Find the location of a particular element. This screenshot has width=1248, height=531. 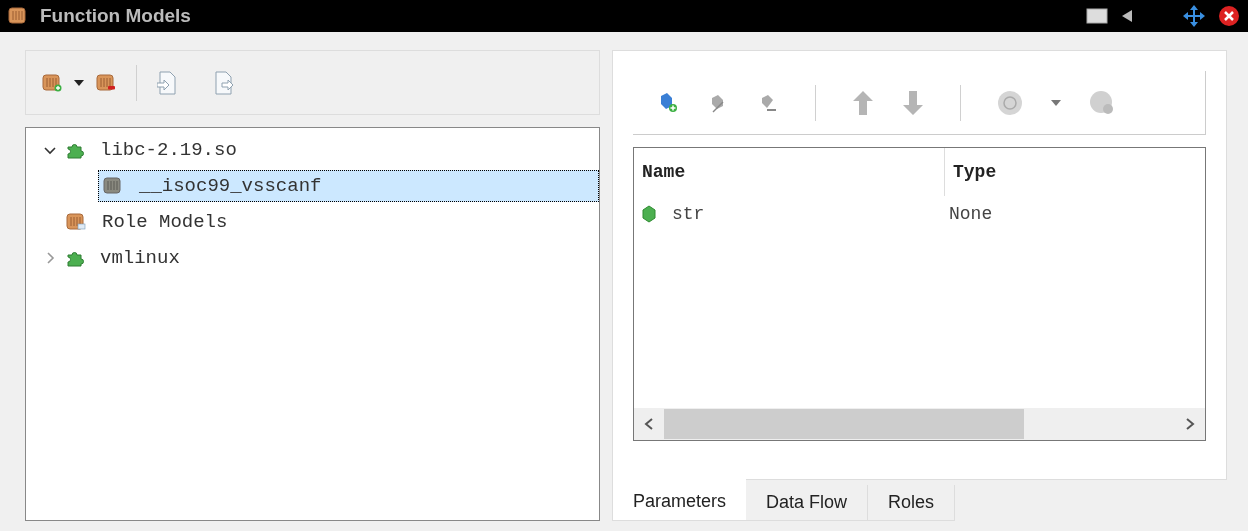

window-title: Function Models is located at coordinates (115, 15).